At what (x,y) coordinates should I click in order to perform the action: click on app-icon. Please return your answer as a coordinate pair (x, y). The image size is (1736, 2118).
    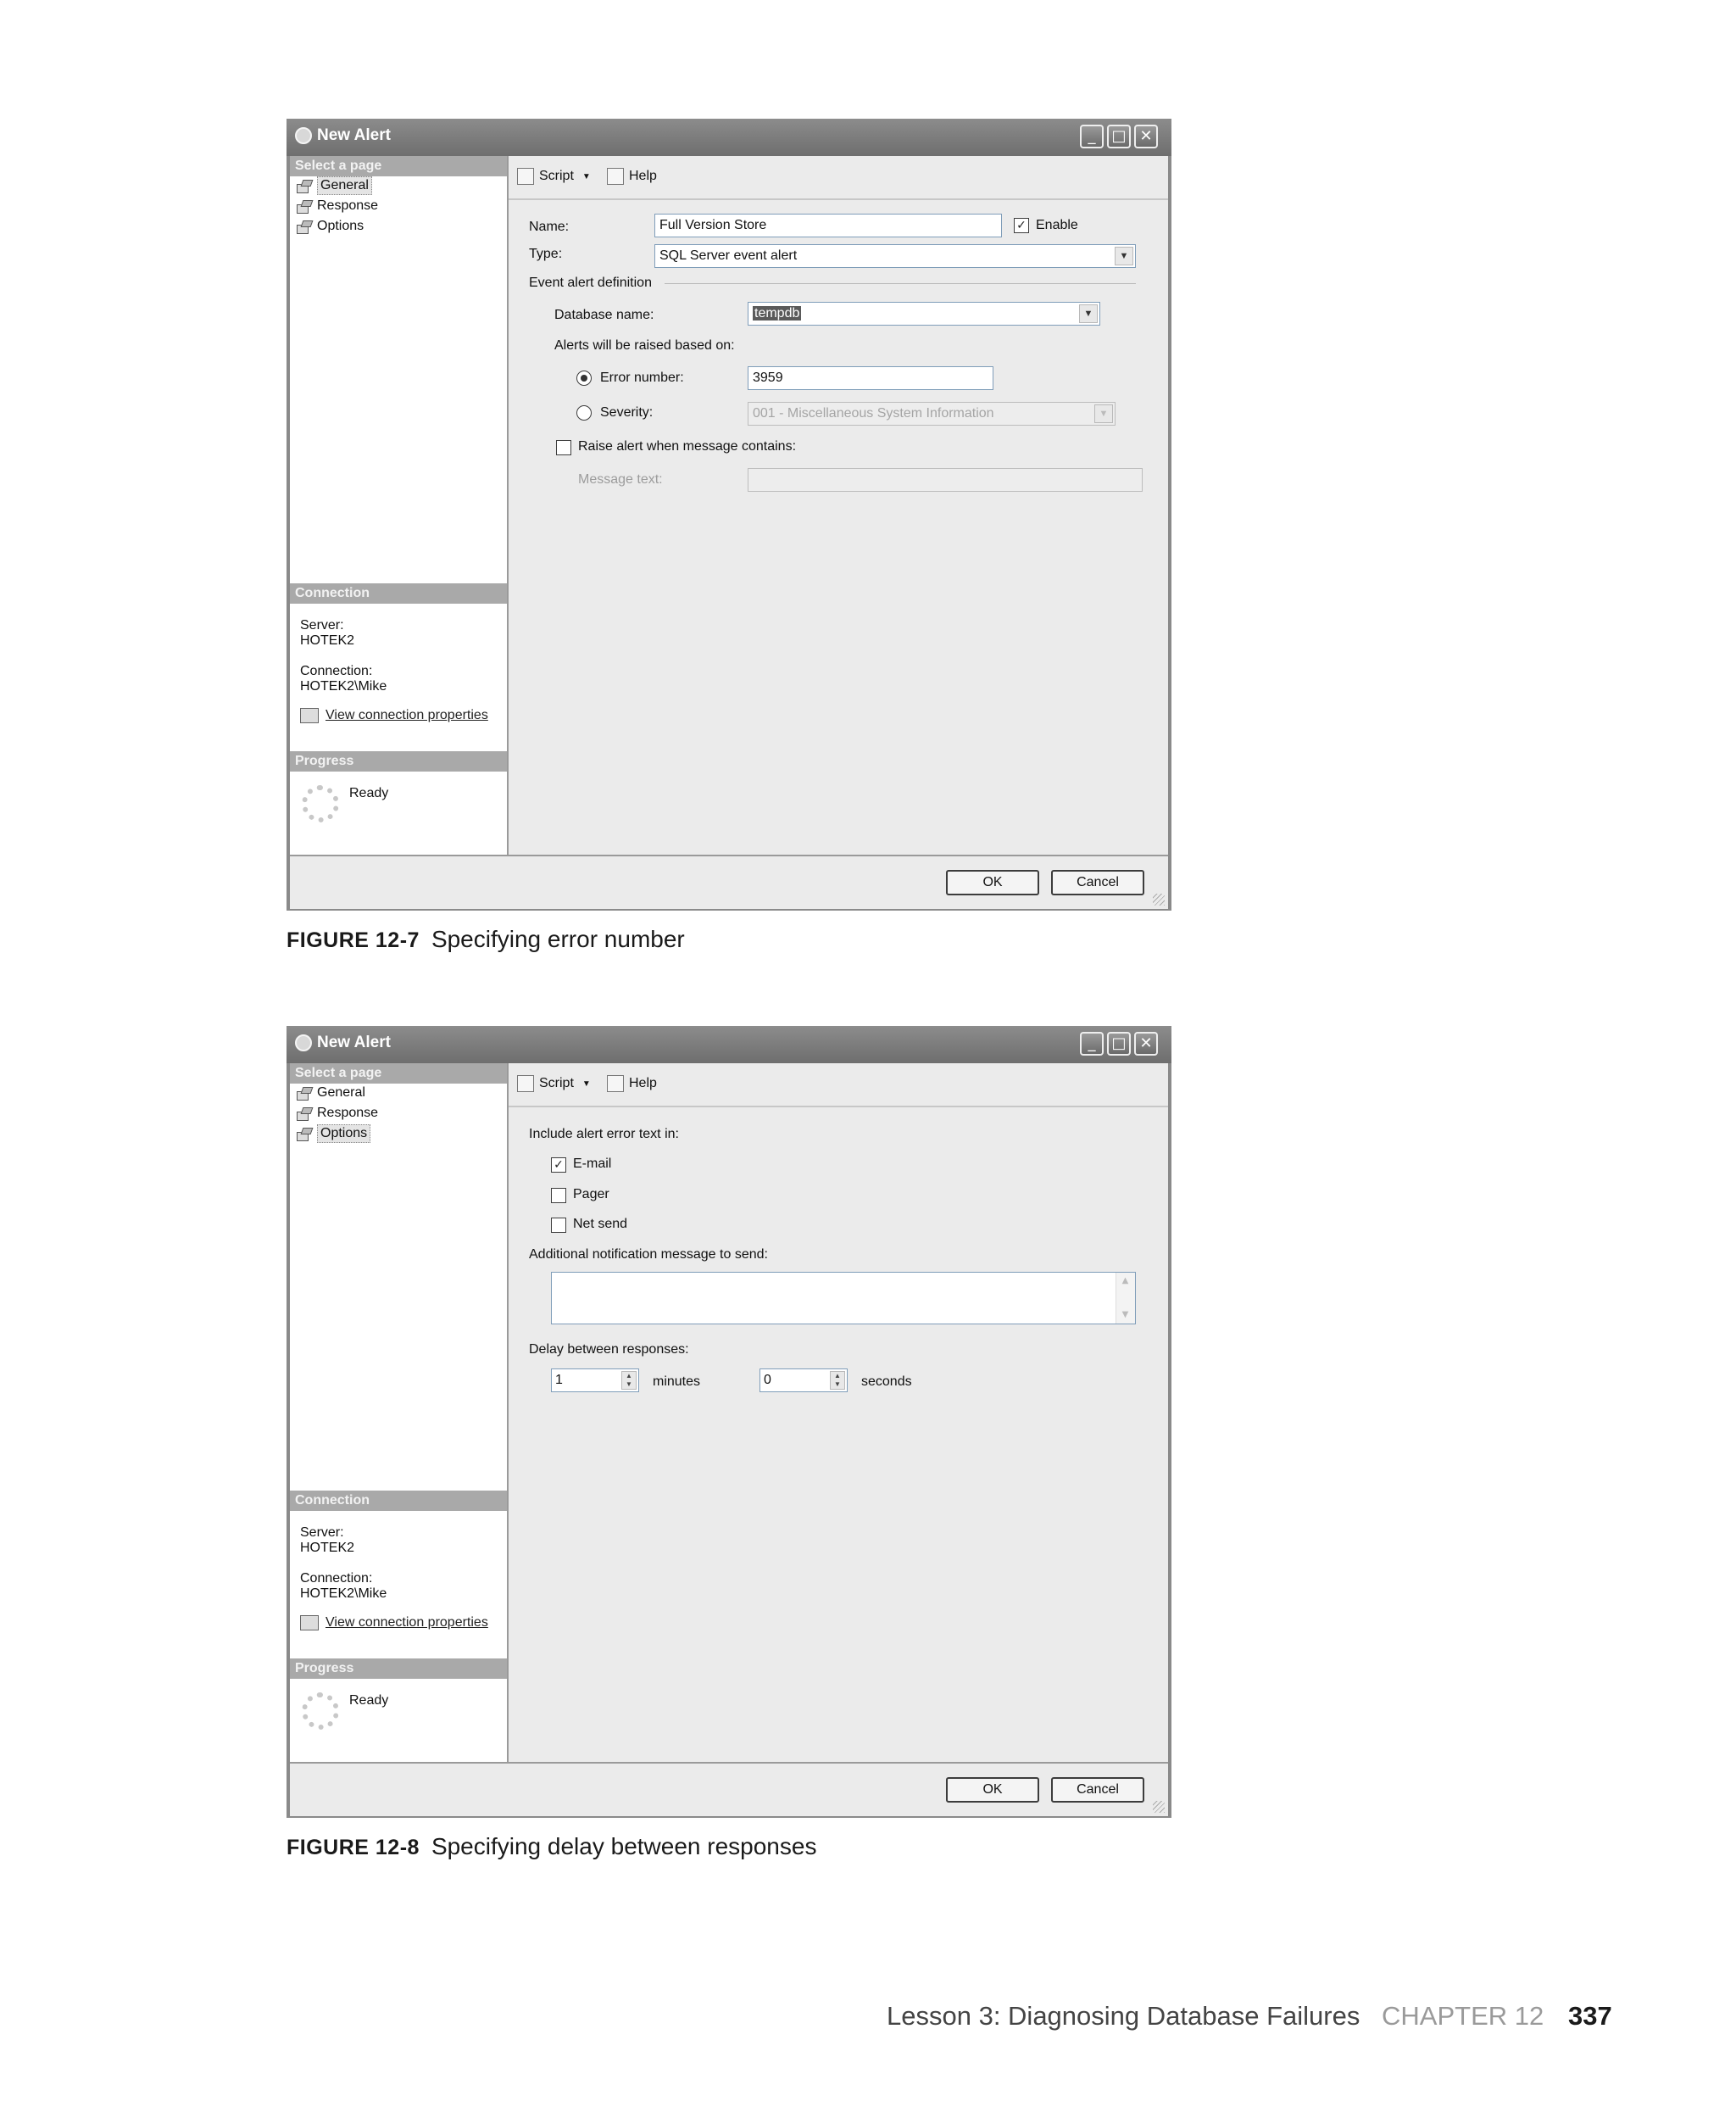
    Looking at the image, I should click on (303, 135).